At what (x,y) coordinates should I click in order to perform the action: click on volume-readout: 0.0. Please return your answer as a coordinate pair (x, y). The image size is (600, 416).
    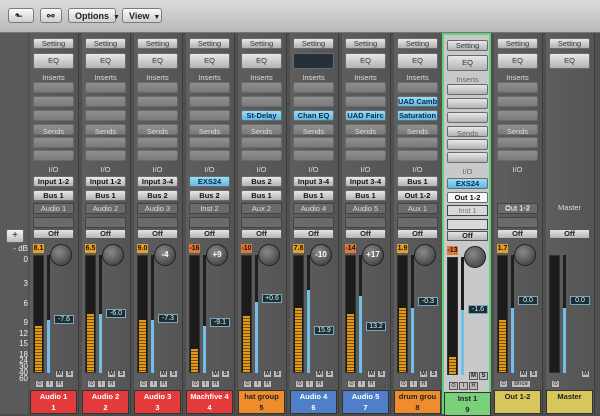
    Looking at the image, I should click on (580, 300).